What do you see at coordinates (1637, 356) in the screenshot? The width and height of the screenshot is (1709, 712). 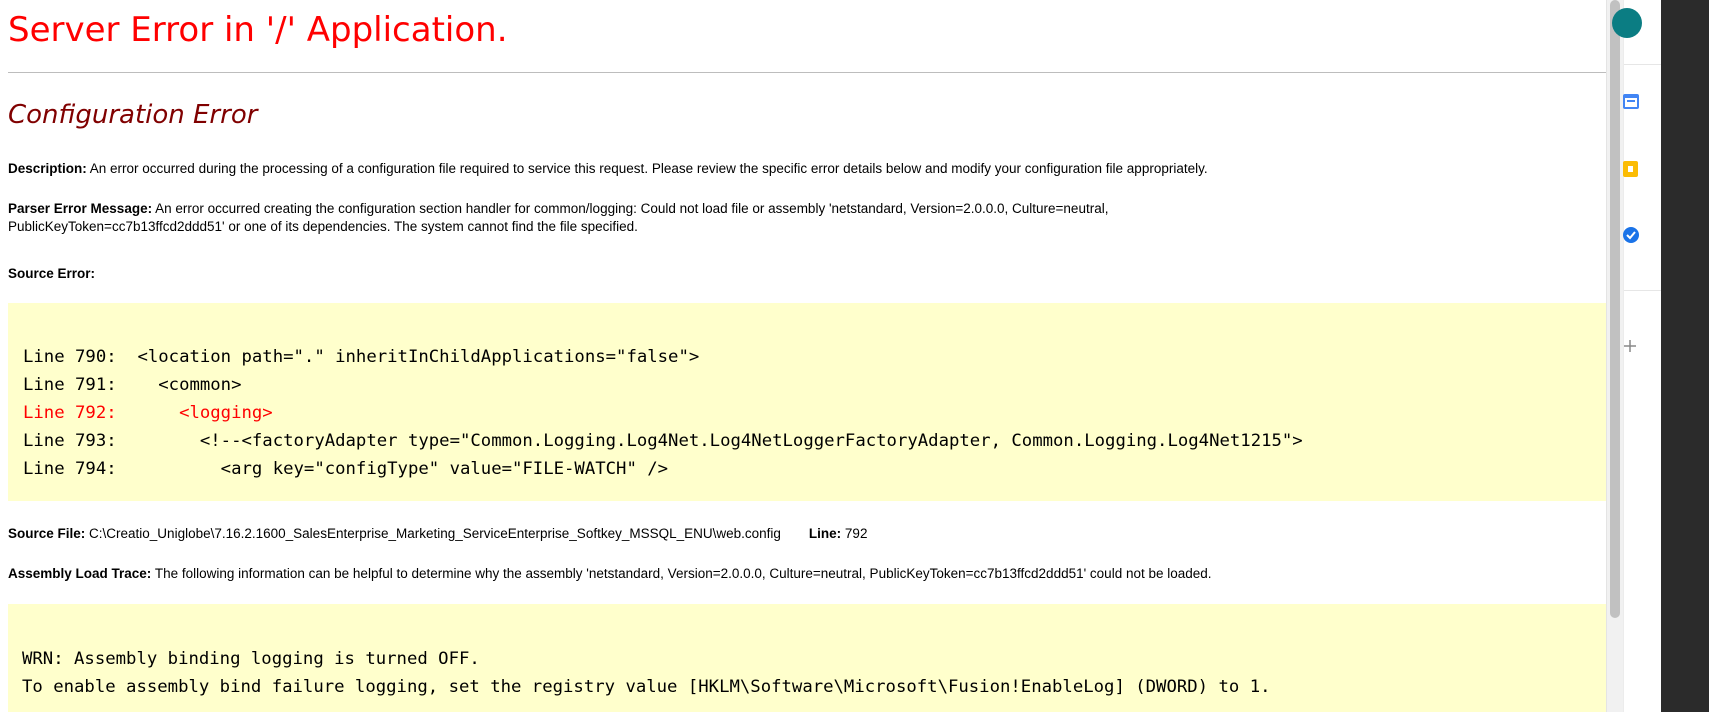 I see `side-panel` at bounding box center [1637, 356].